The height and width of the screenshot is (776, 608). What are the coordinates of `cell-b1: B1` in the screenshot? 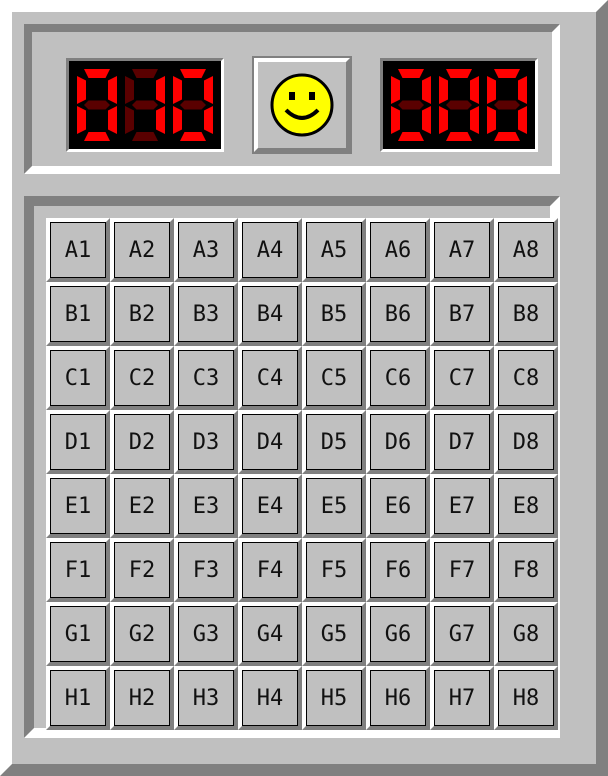 It's located at (78, 314).